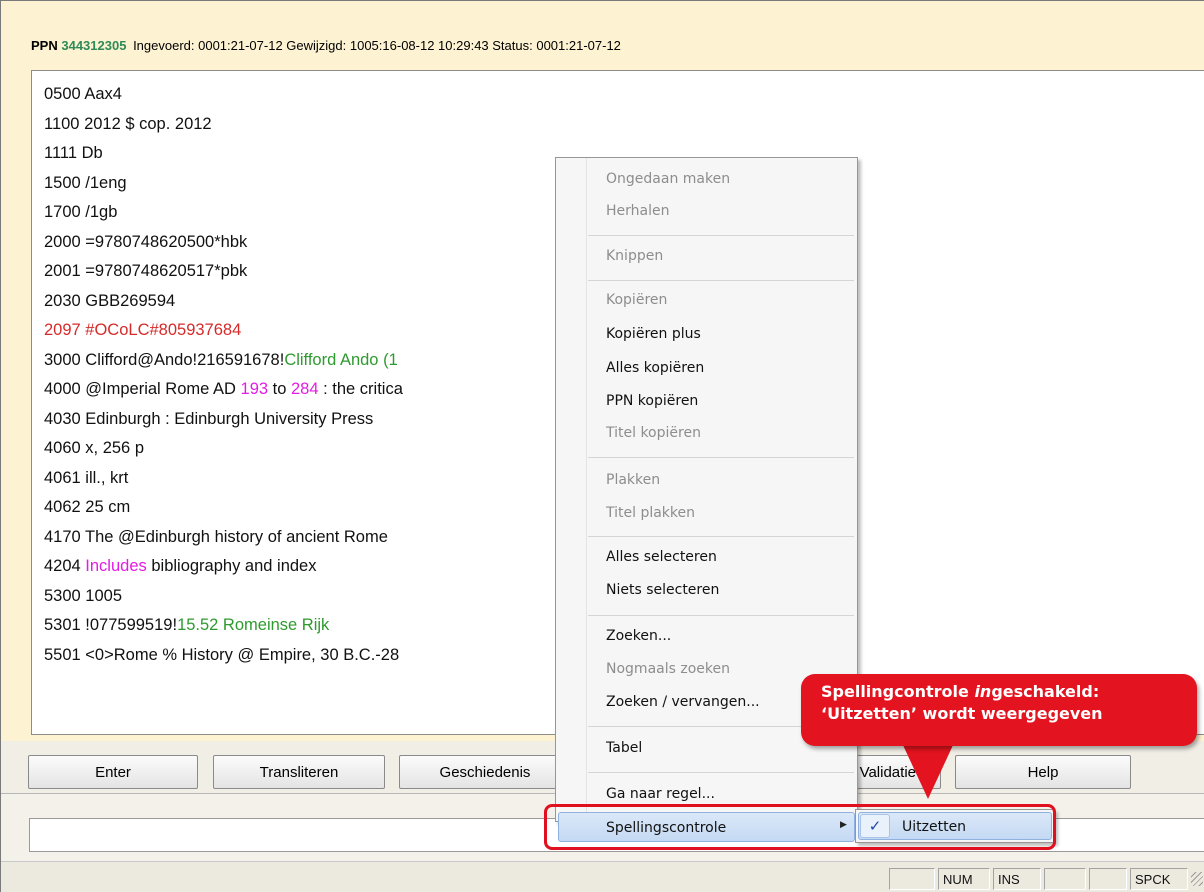 This screenshot has width=1204, height=892. I want to click on transliterate-button: Transliteren, so click(299, 772).